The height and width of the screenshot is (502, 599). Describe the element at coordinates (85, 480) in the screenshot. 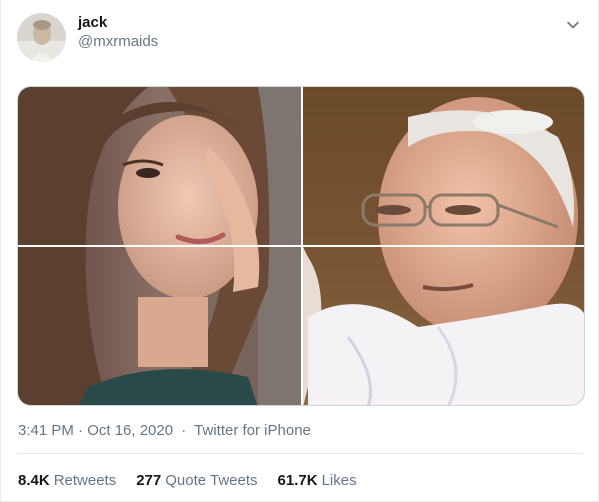

I see `stat-label: Retweets` at that location.